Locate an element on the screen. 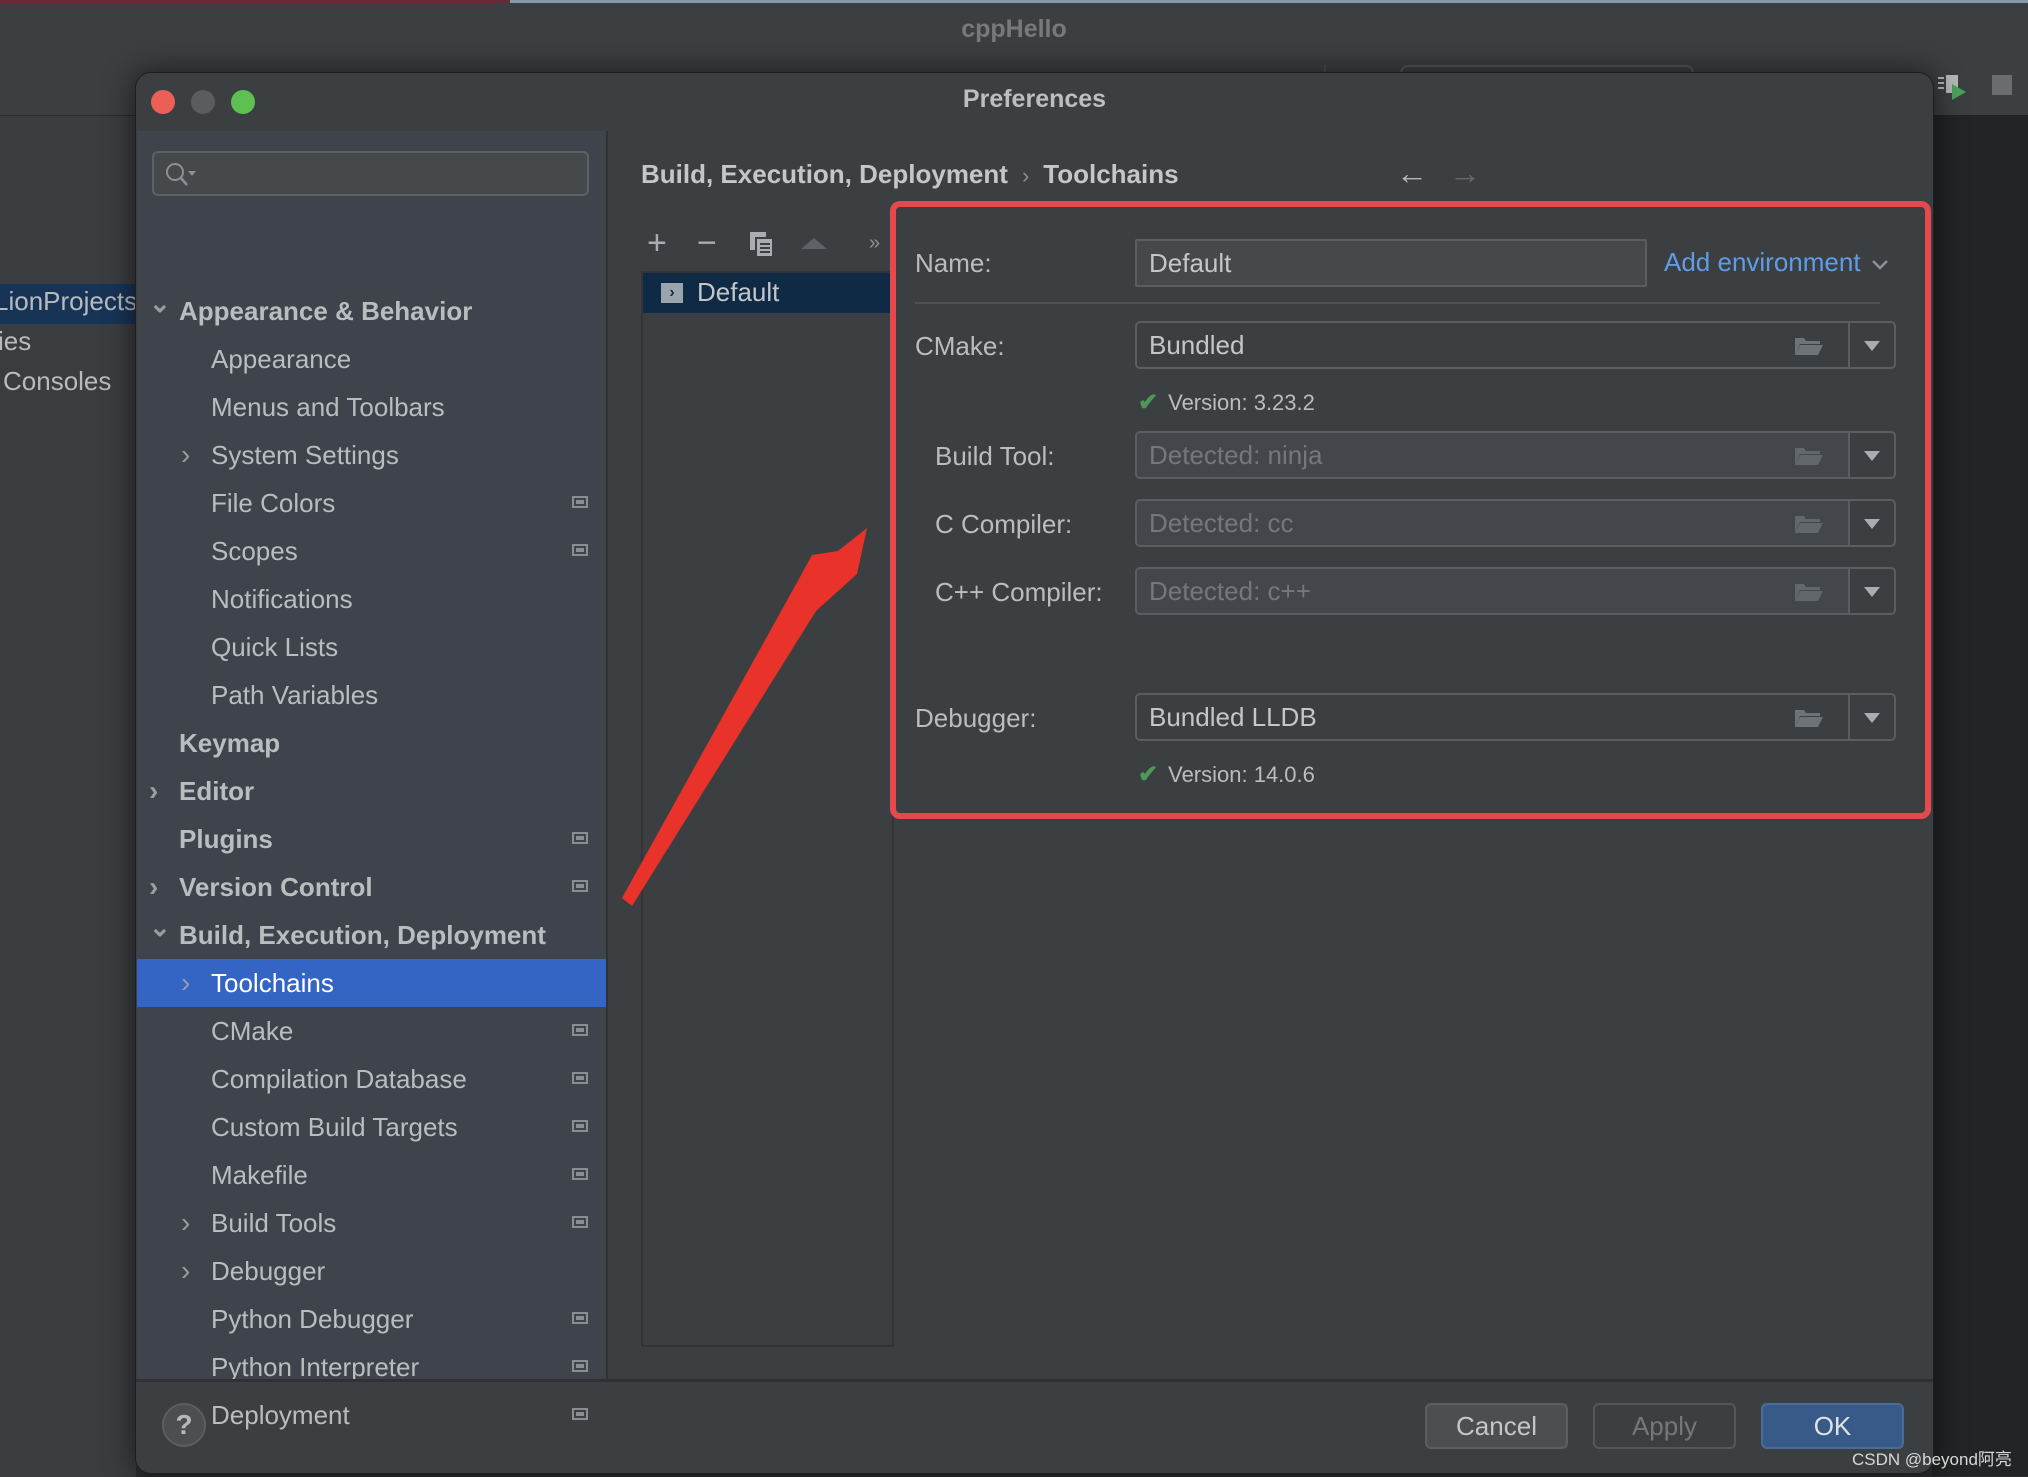  sidebar-item: Path Variables is located at coordinates (371, 695).